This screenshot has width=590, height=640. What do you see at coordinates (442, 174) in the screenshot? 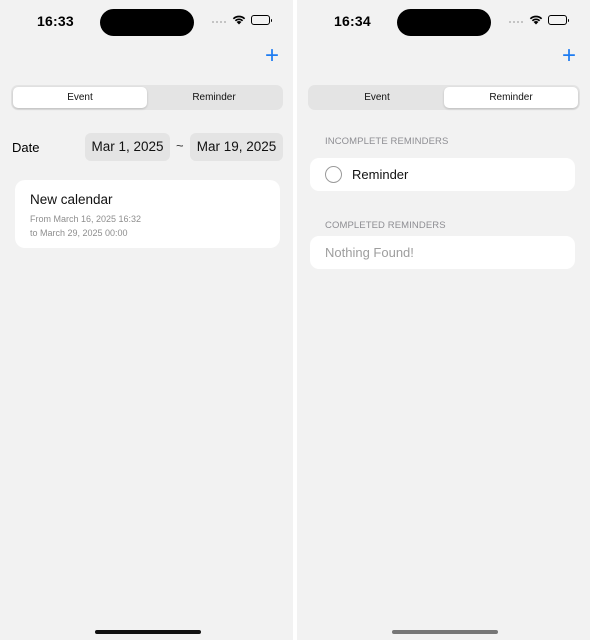
I see `reminder-row: Reminder` at bounding box center [442, 174].